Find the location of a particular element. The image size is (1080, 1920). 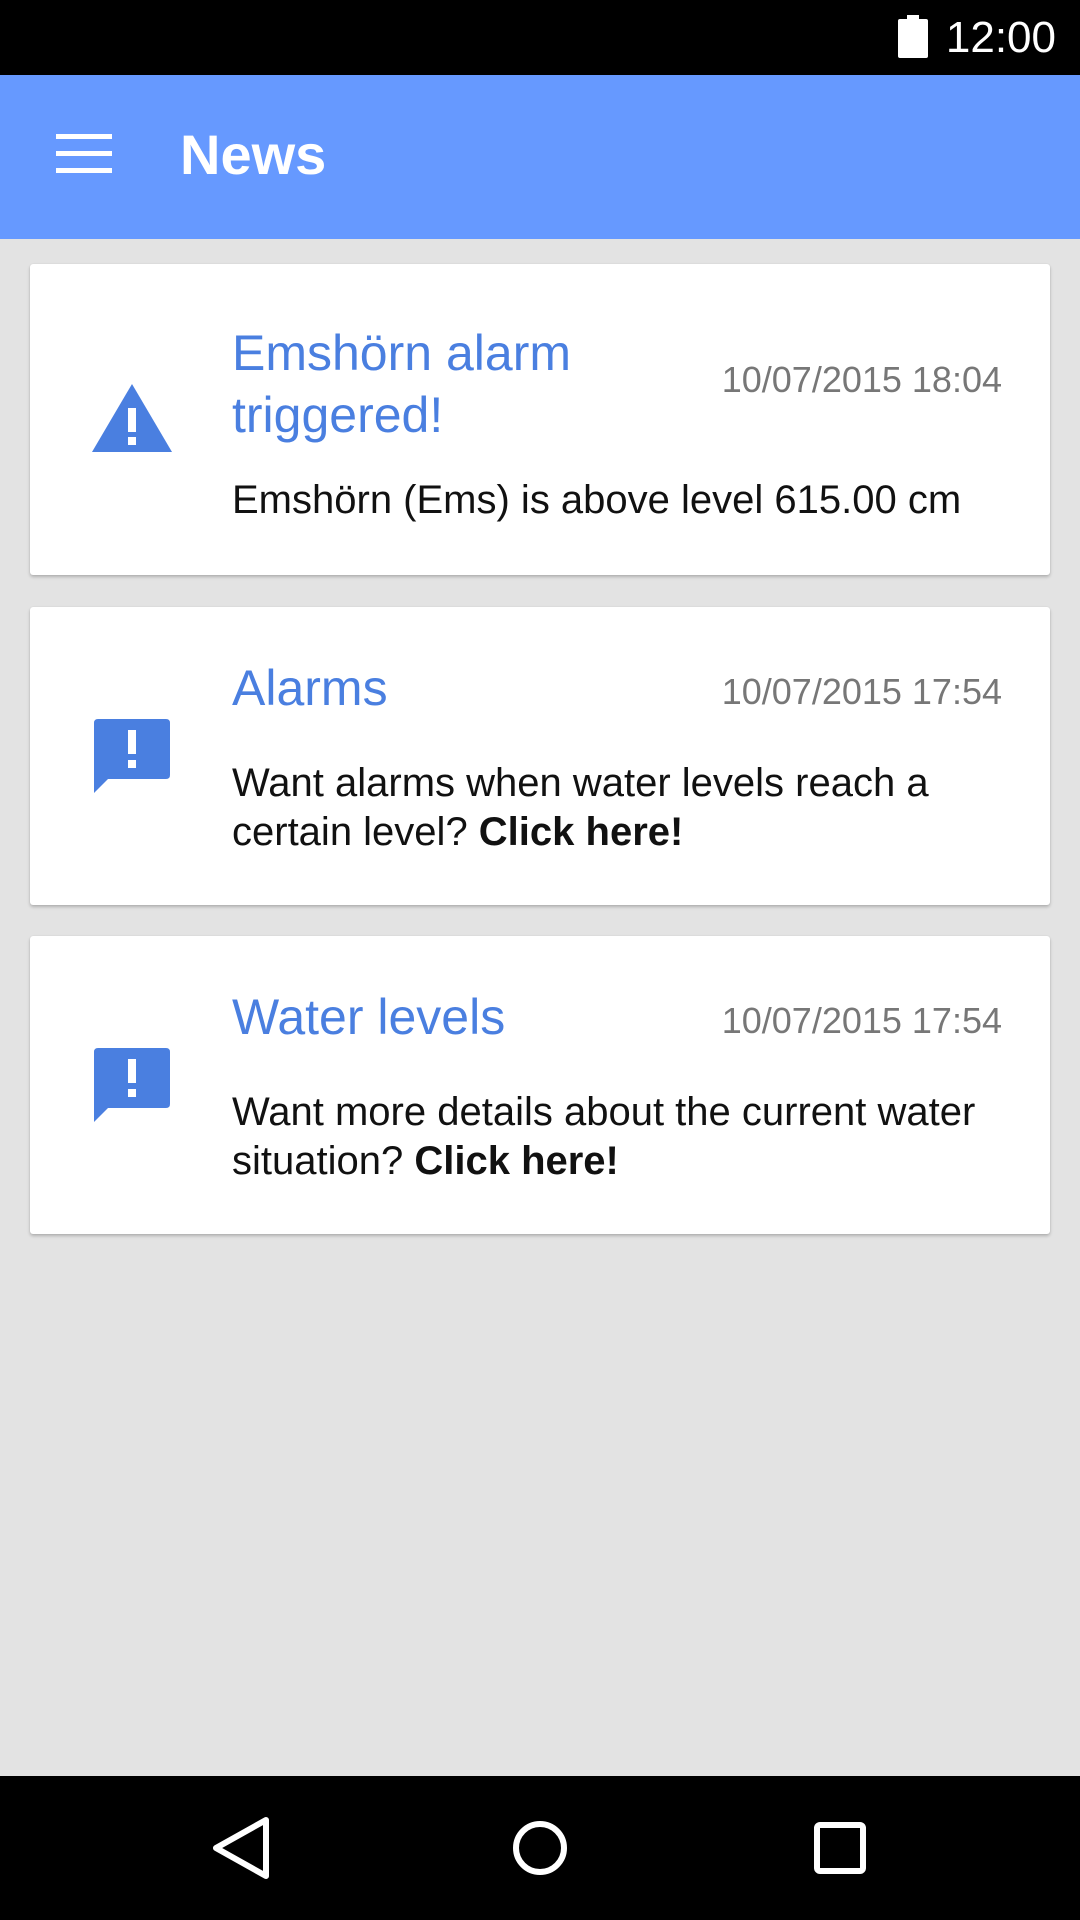

news-title: Alarms is located at coordinates (310, 688).